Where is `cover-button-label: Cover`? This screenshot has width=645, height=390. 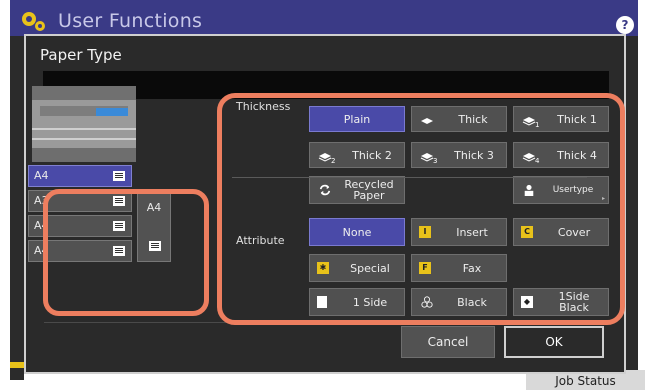
cover-button-label: Cover is located at coordinates (574, 232).